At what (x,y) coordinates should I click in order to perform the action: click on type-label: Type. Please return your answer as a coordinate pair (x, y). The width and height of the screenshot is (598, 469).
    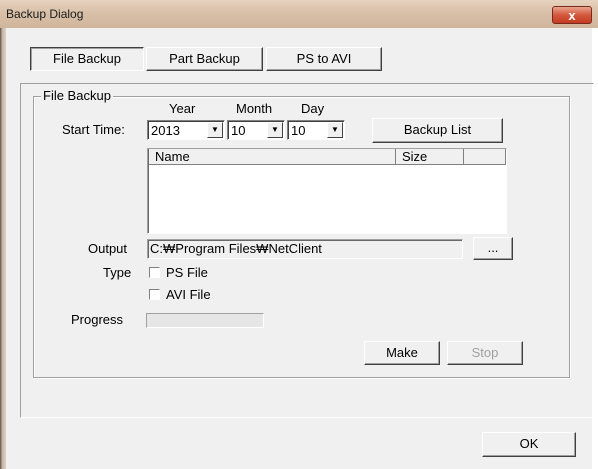
    Looking at the image, I should click on (117, 272).